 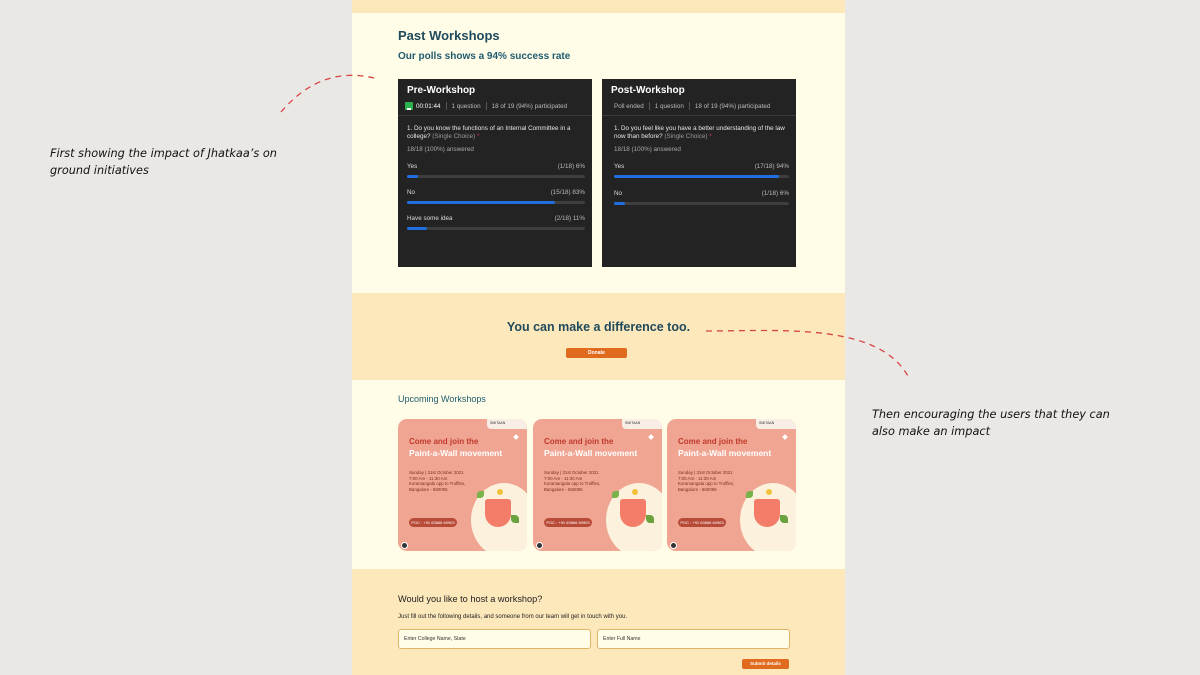 I want to click on donate-button: Donate, so click(x=596, y=353).